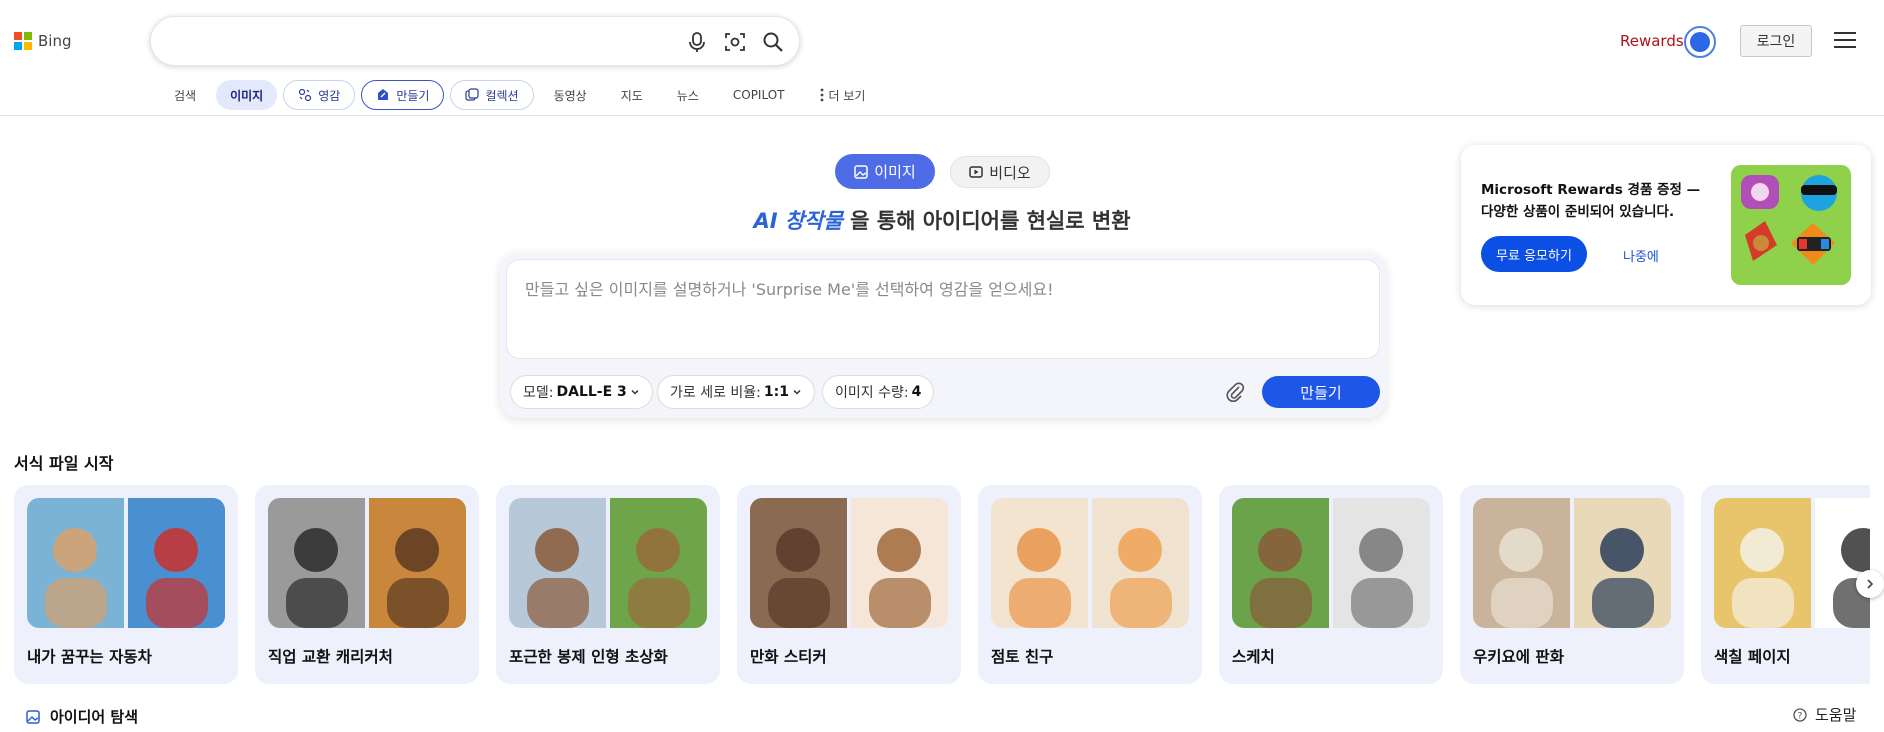  I want to click on video-mode-button: 비디오, so click(1000, 172).